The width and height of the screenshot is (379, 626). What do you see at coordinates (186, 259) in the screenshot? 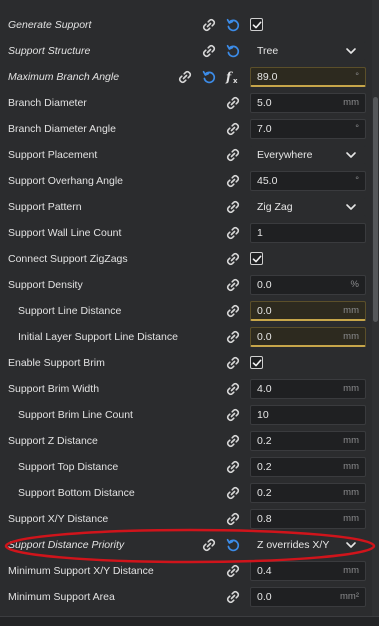
I see `setting-row-connect-support-zigzags: Connect Support ZigZags` at bounding box center [186, 259].